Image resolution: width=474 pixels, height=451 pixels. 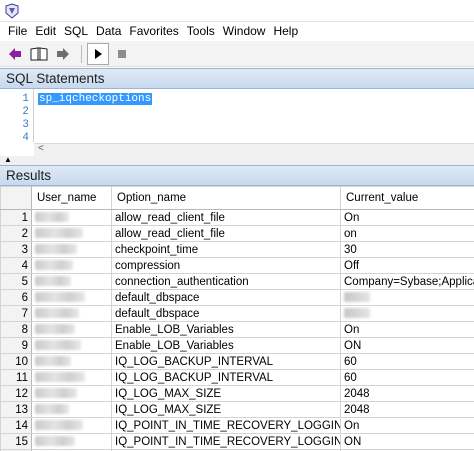 I want to click on table-row: 8 Enable_LOB_Variables On, so click(x=237, y=329).